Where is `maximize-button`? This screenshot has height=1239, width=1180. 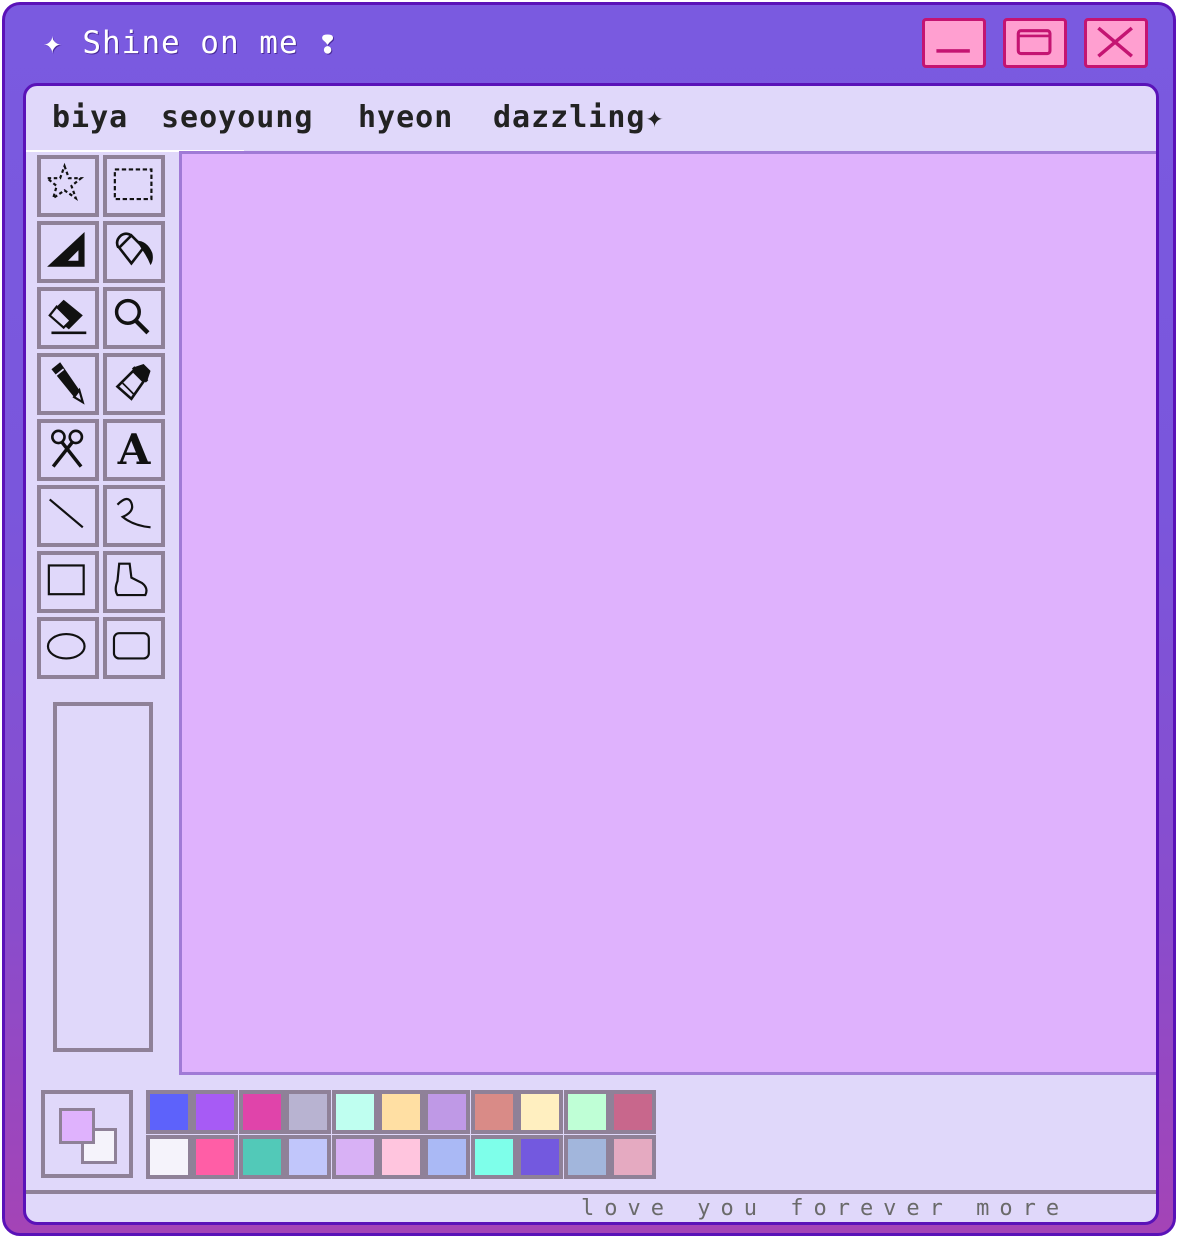
maximize-button is located at coordinates (1035, 43).